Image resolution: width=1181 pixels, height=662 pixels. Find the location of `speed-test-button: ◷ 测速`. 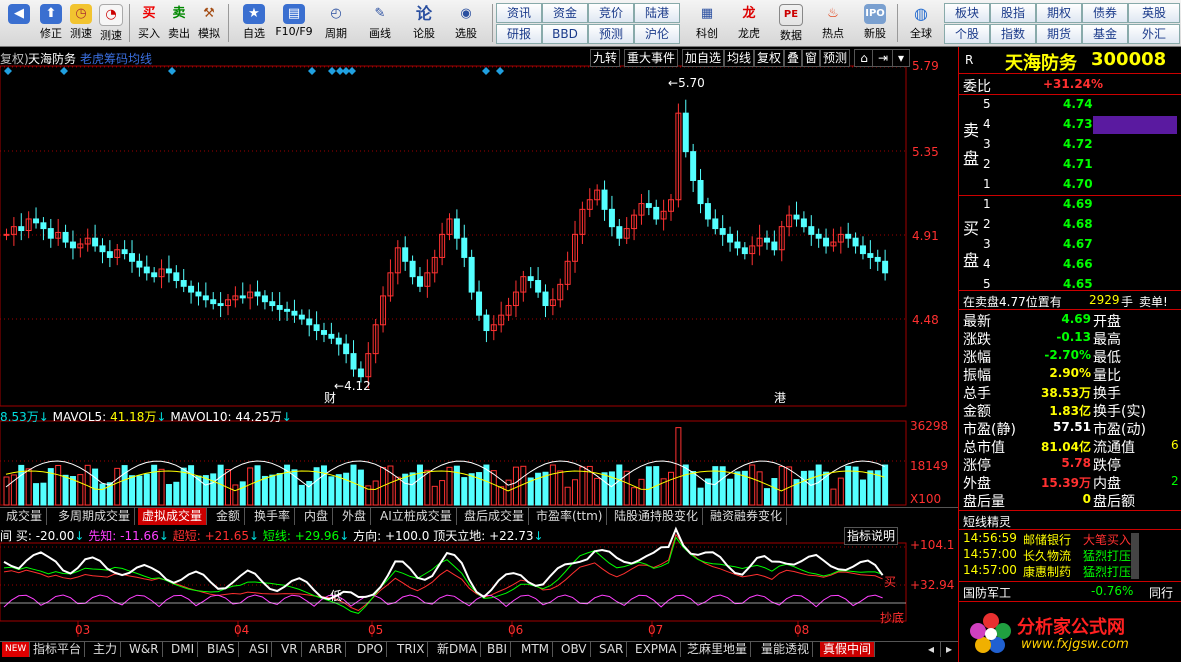

speed-test-button: ◷ 测速 is located at coordinates (81, 23).